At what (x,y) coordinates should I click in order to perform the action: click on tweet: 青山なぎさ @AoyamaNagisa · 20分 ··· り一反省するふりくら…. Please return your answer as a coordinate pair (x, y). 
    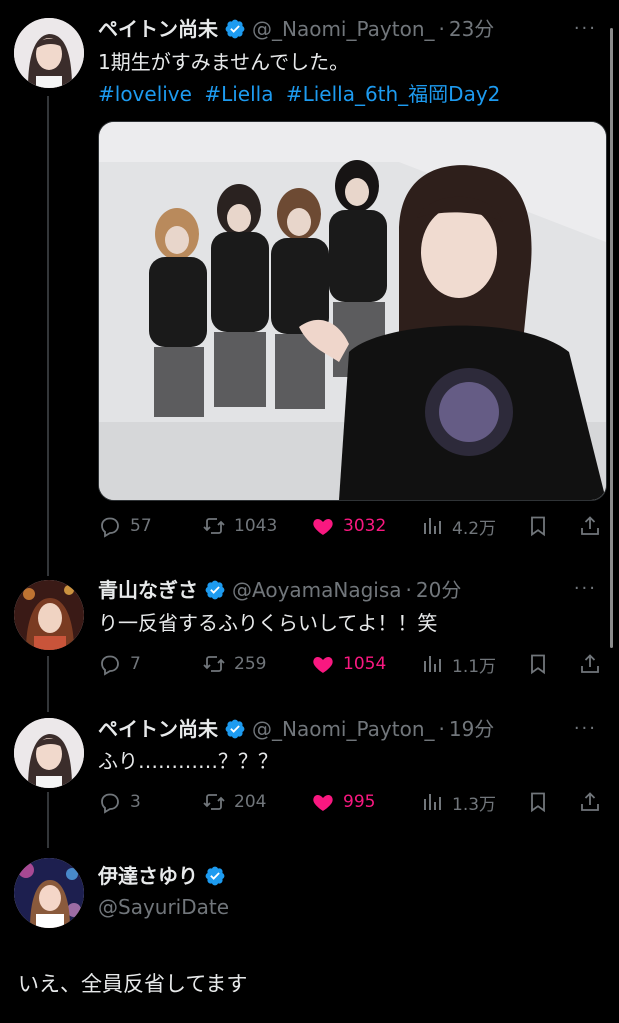
    Looking at the image, I should click on (309, 630).